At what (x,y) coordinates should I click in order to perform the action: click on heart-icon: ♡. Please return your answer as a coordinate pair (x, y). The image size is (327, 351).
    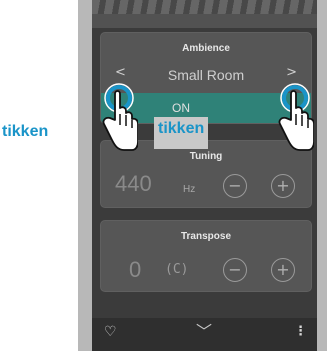
    Looking at the image, I should click on (110, 332).